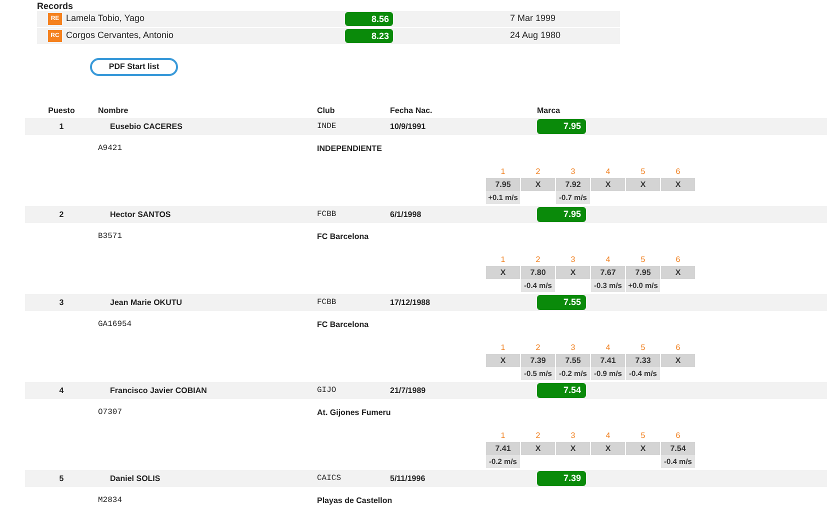  I want to click on club-code: CAICS, so click(329, 478).